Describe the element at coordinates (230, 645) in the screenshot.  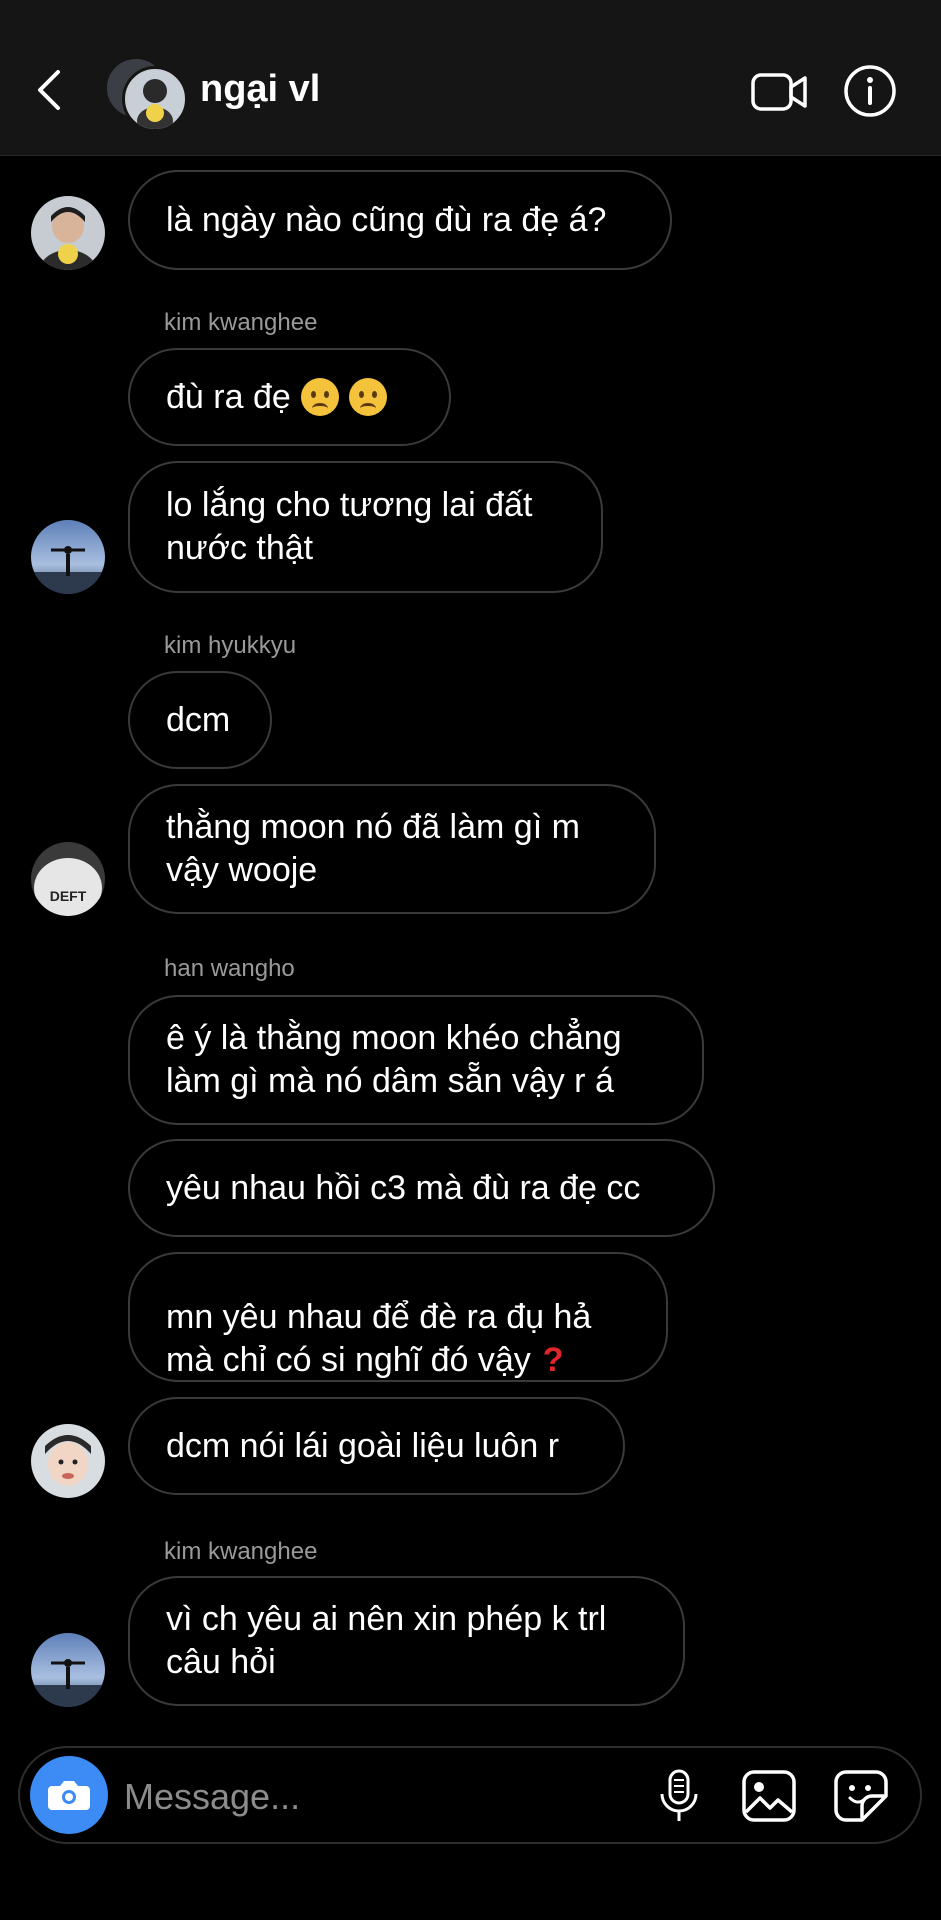
I see `sender-name: kim hyukkyu` at that location.